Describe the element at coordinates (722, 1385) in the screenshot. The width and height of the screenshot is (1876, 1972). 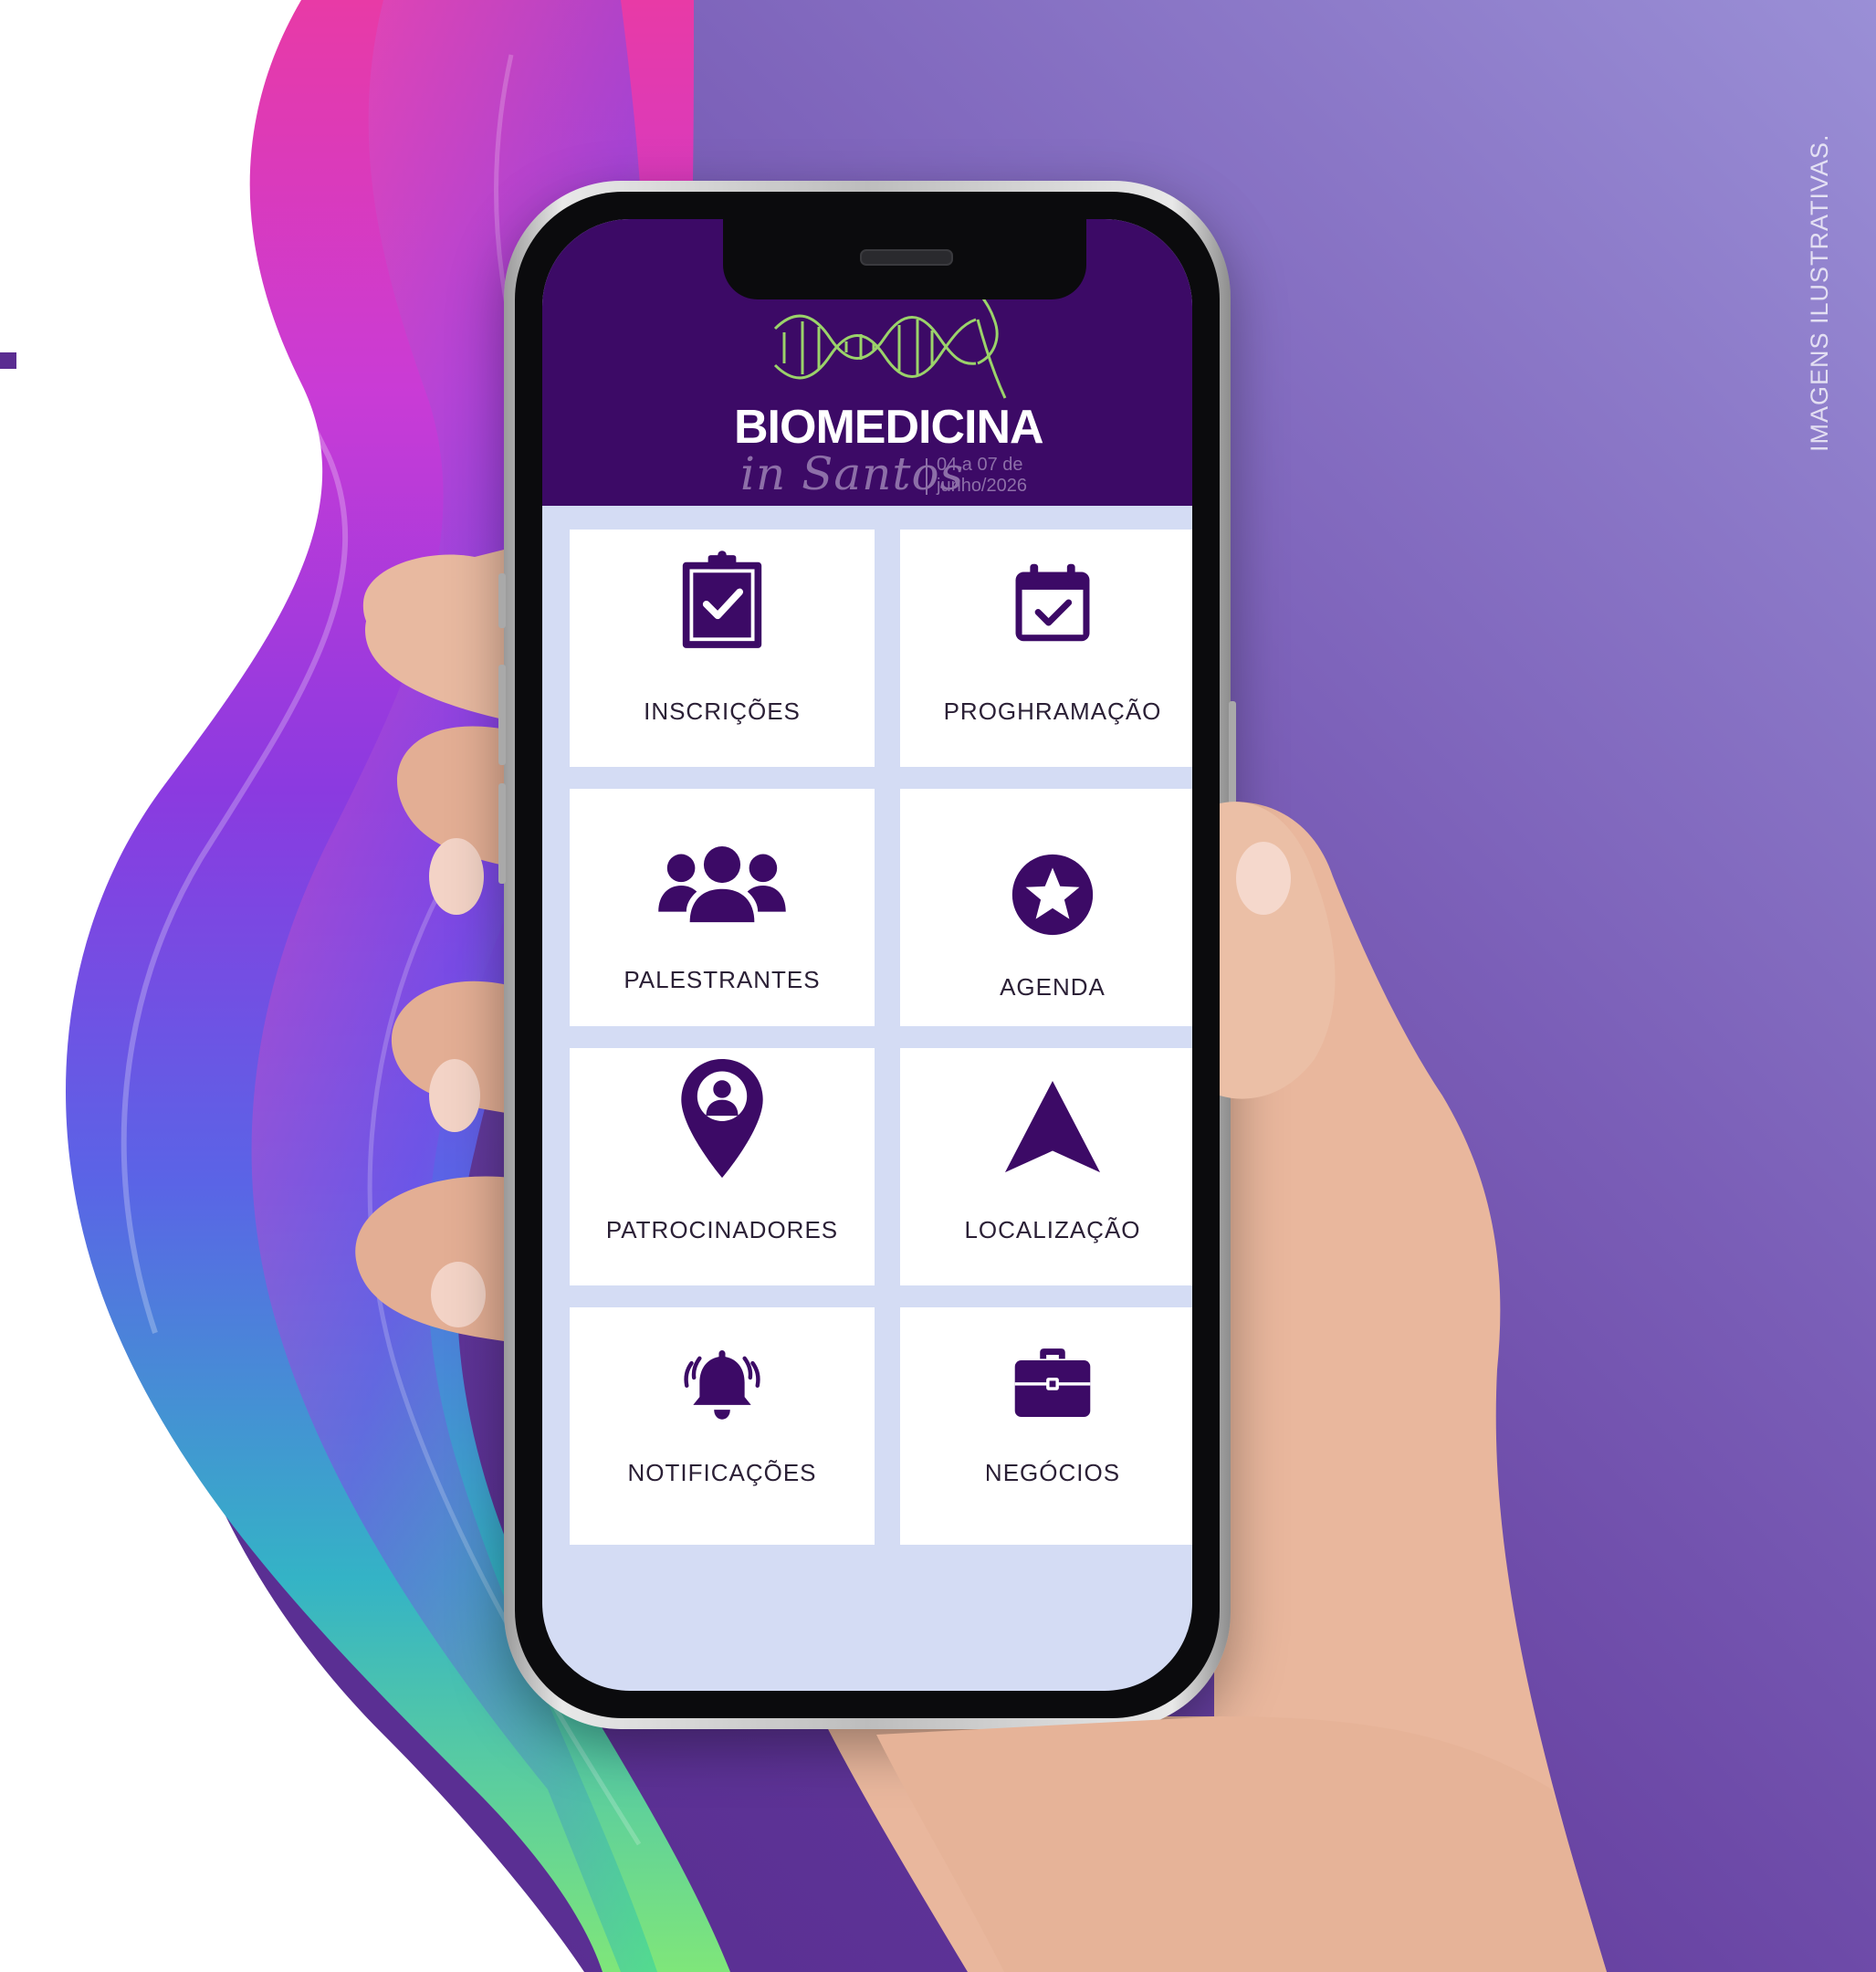
I see `bell-ringing-icon` at that location.